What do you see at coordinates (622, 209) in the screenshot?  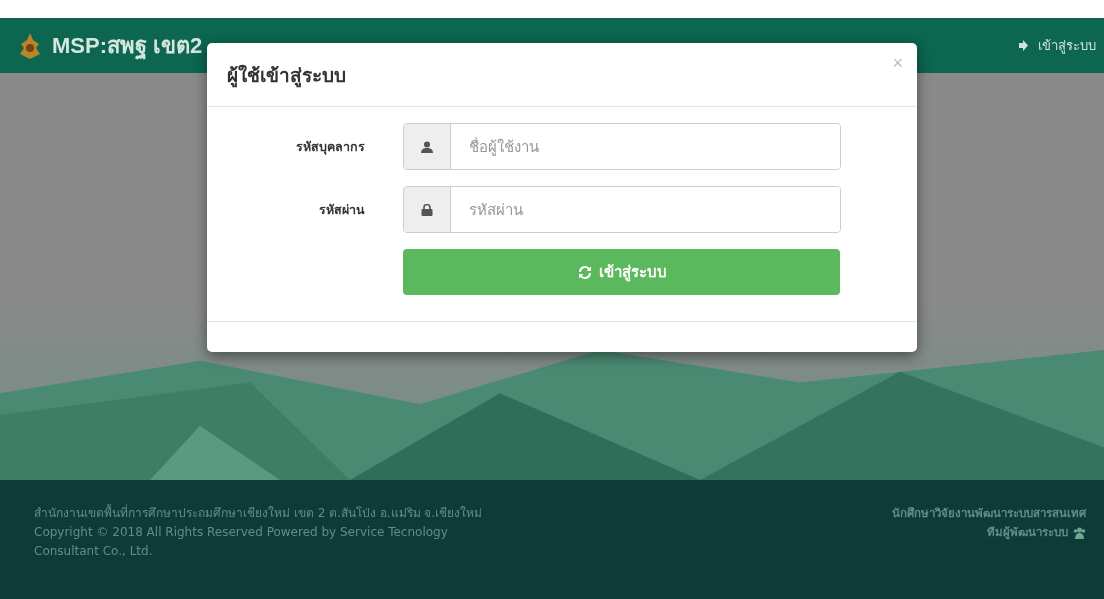 I see `input-field: รหัสผ่าน` at bounding box center [622, 209].